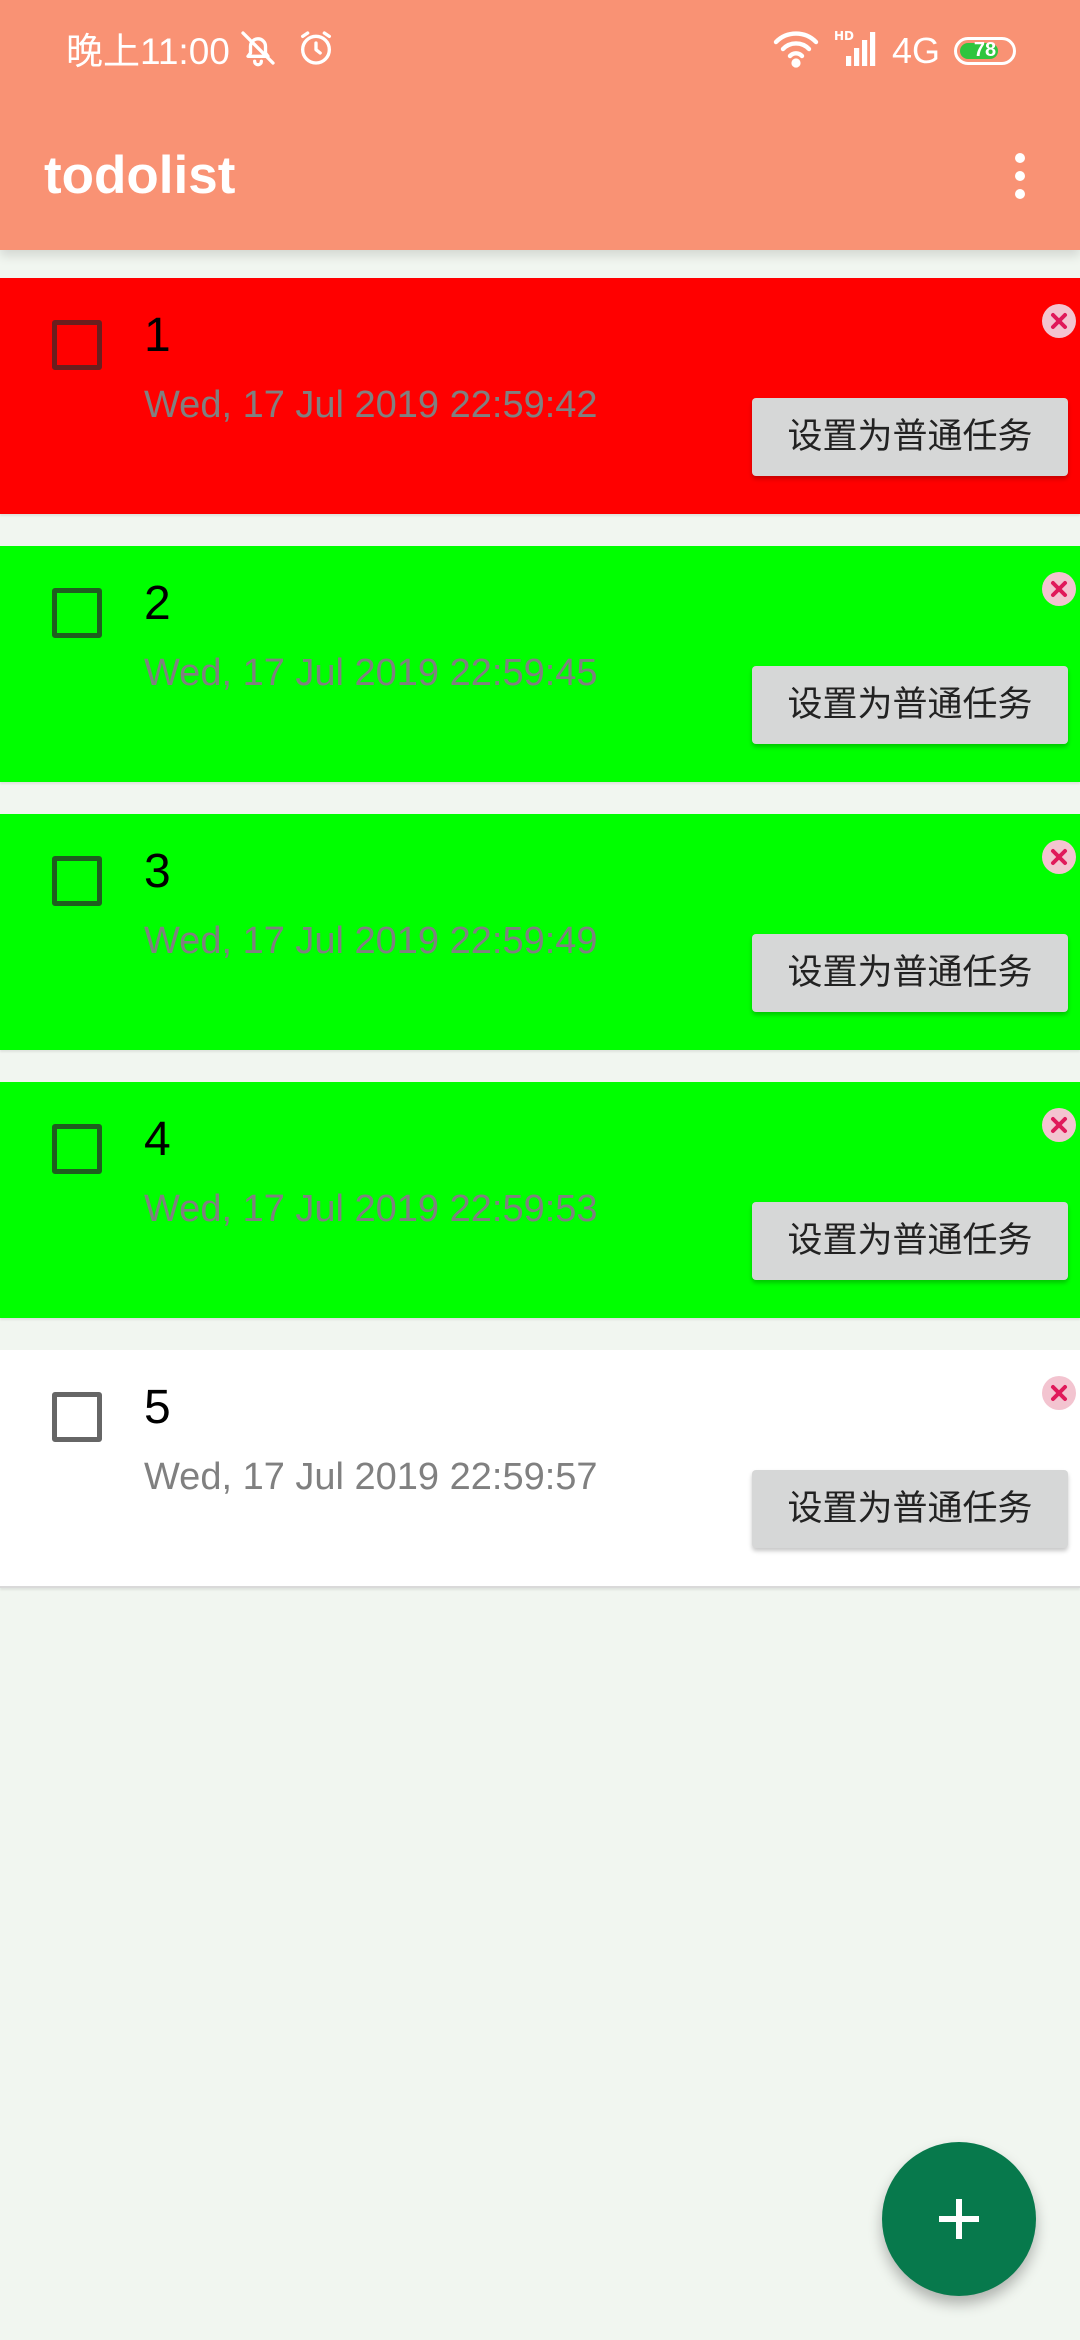 The height and width of the screenshot is (2340, 1080). What do you see at coordinates (157, 603) in the screenshot?
I see `task-title: 2` at bounding box center [157, 603].